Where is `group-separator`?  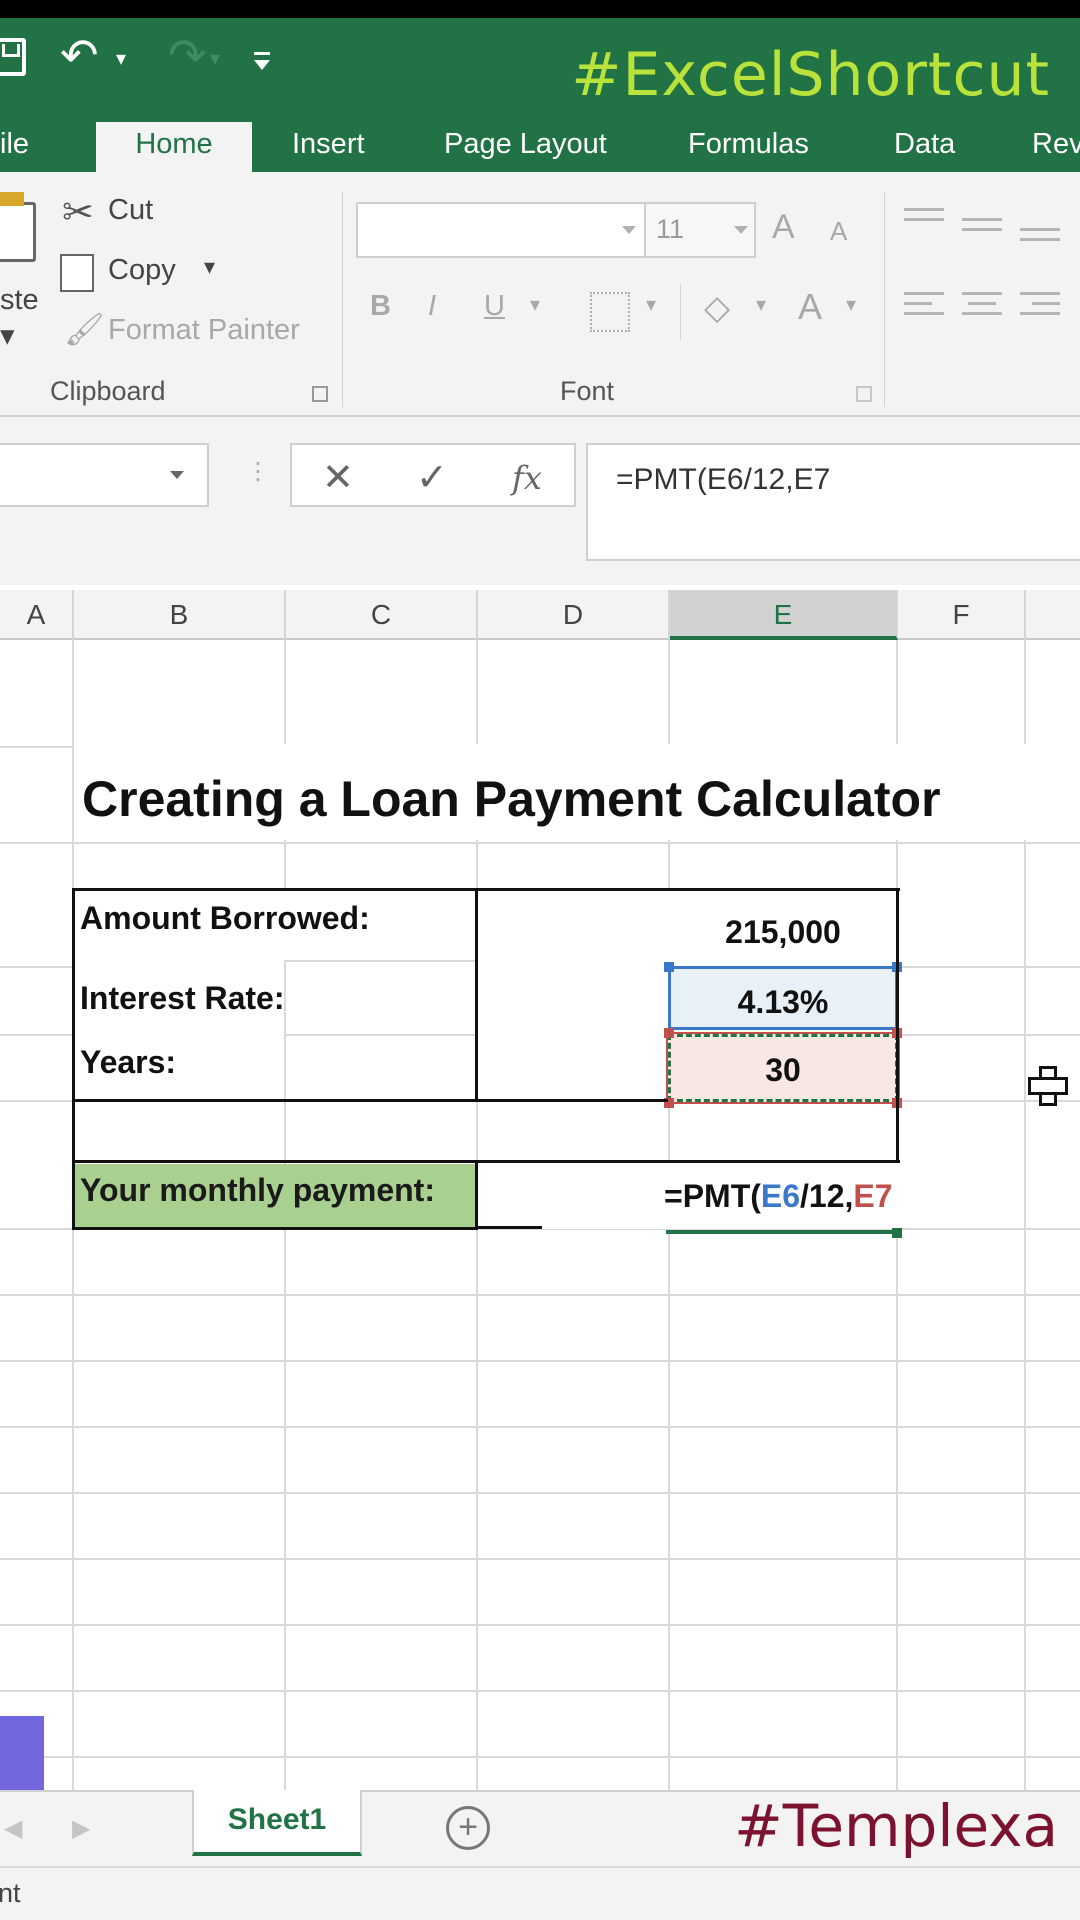 group-separator is located at coordinates (342, 299).